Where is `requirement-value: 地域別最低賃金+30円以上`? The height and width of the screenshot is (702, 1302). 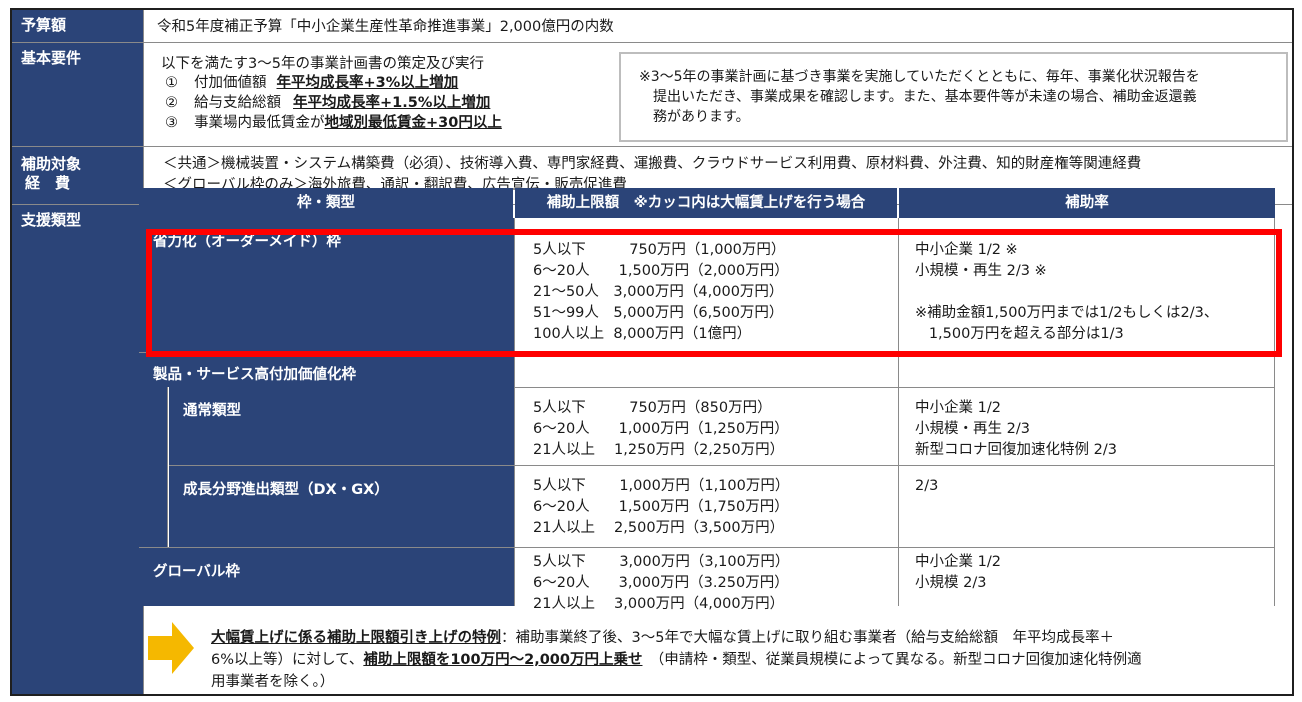
requirement-value: 地域別最低賃金+30円以上 is located at coordinates (413, 123).